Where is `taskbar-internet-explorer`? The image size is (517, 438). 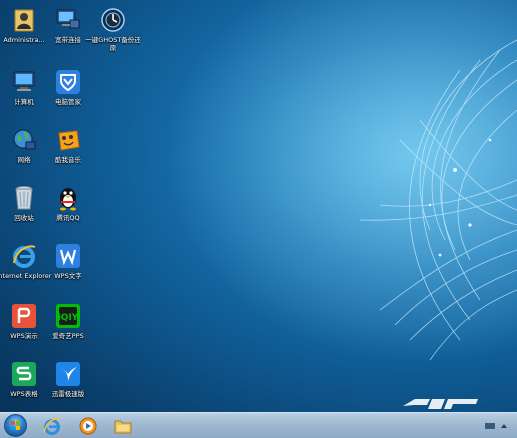
taskbar-internet-explorer is located at coordinates (52, 426).